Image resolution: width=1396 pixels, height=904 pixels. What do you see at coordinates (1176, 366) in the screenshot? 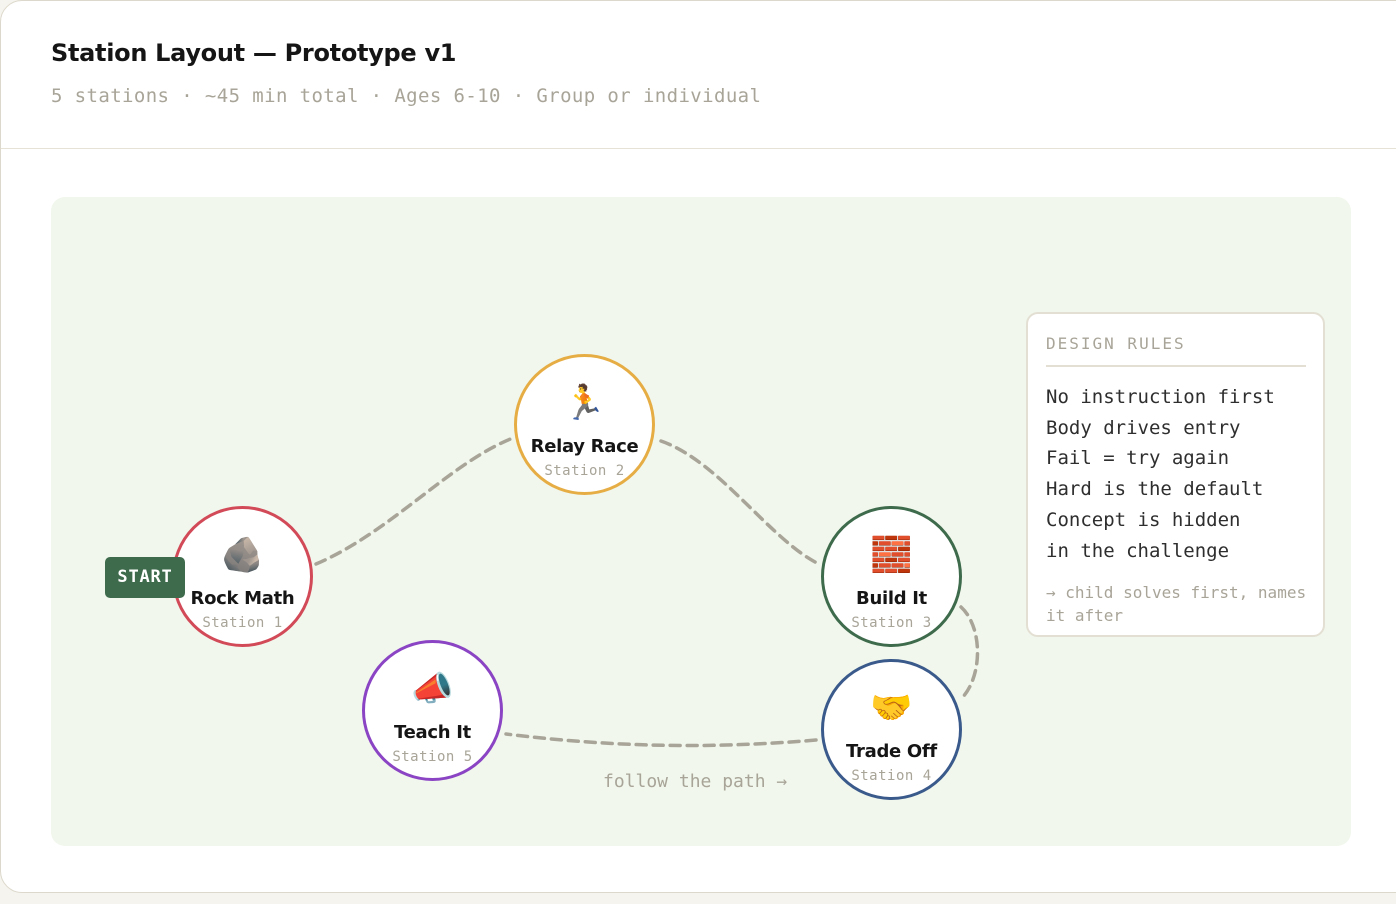
I see `divider` at bounding box center [1176, 366].